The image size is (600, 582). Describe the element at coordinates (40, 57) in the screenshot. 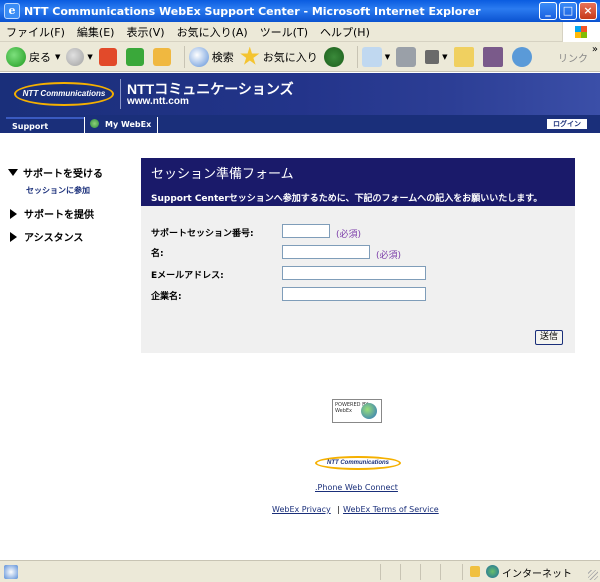

I see `back-label: 戻る` at that location.